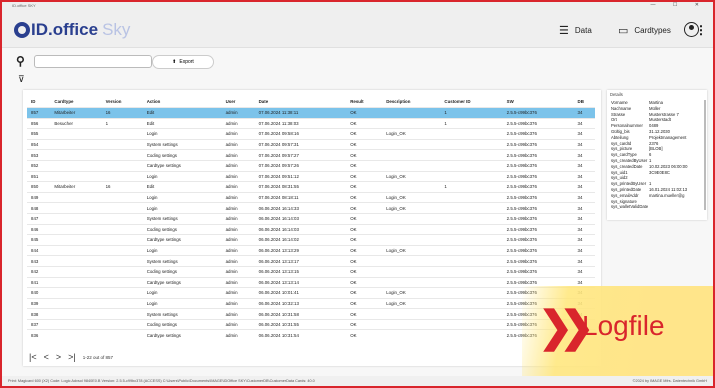 This screenshot has height=388, width=715. Describe the element at coordinates (411, 102) in the screenshot. I see `column-header: Description` at that location.